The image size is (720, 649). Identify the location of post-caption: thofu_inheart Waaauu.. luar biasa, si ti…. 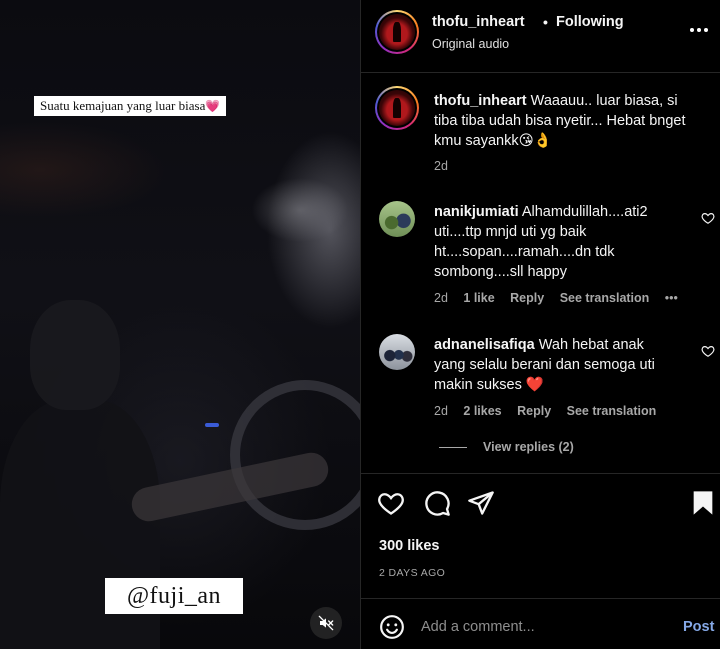
(569, 121).